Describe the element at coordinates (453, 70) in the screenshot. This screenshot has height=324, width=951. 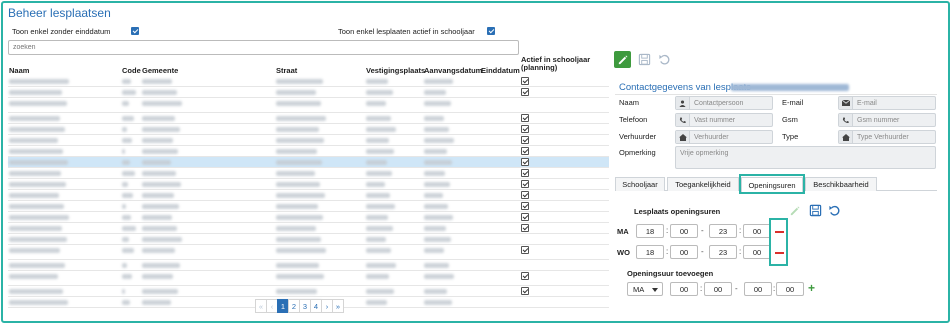
I see `col-aanvangsdatum: Aanvangsdatum` at that location.